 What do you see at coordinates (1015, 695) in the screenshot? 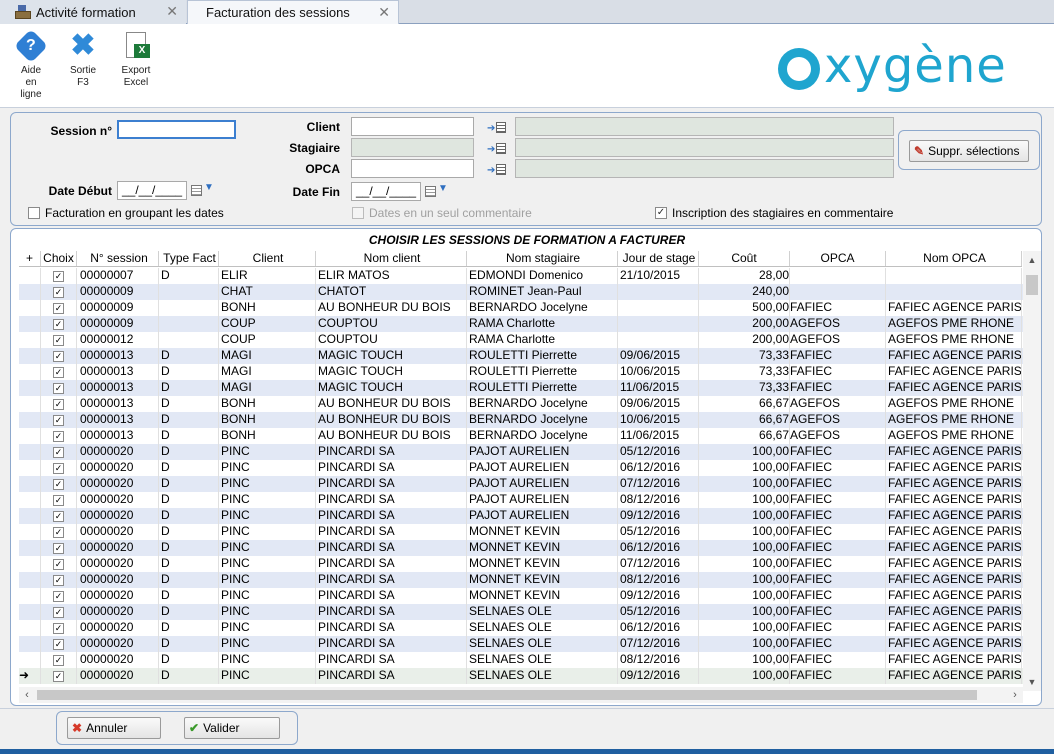
I see `scroll-right-icon: ›` at bounding box center [1015, 695].